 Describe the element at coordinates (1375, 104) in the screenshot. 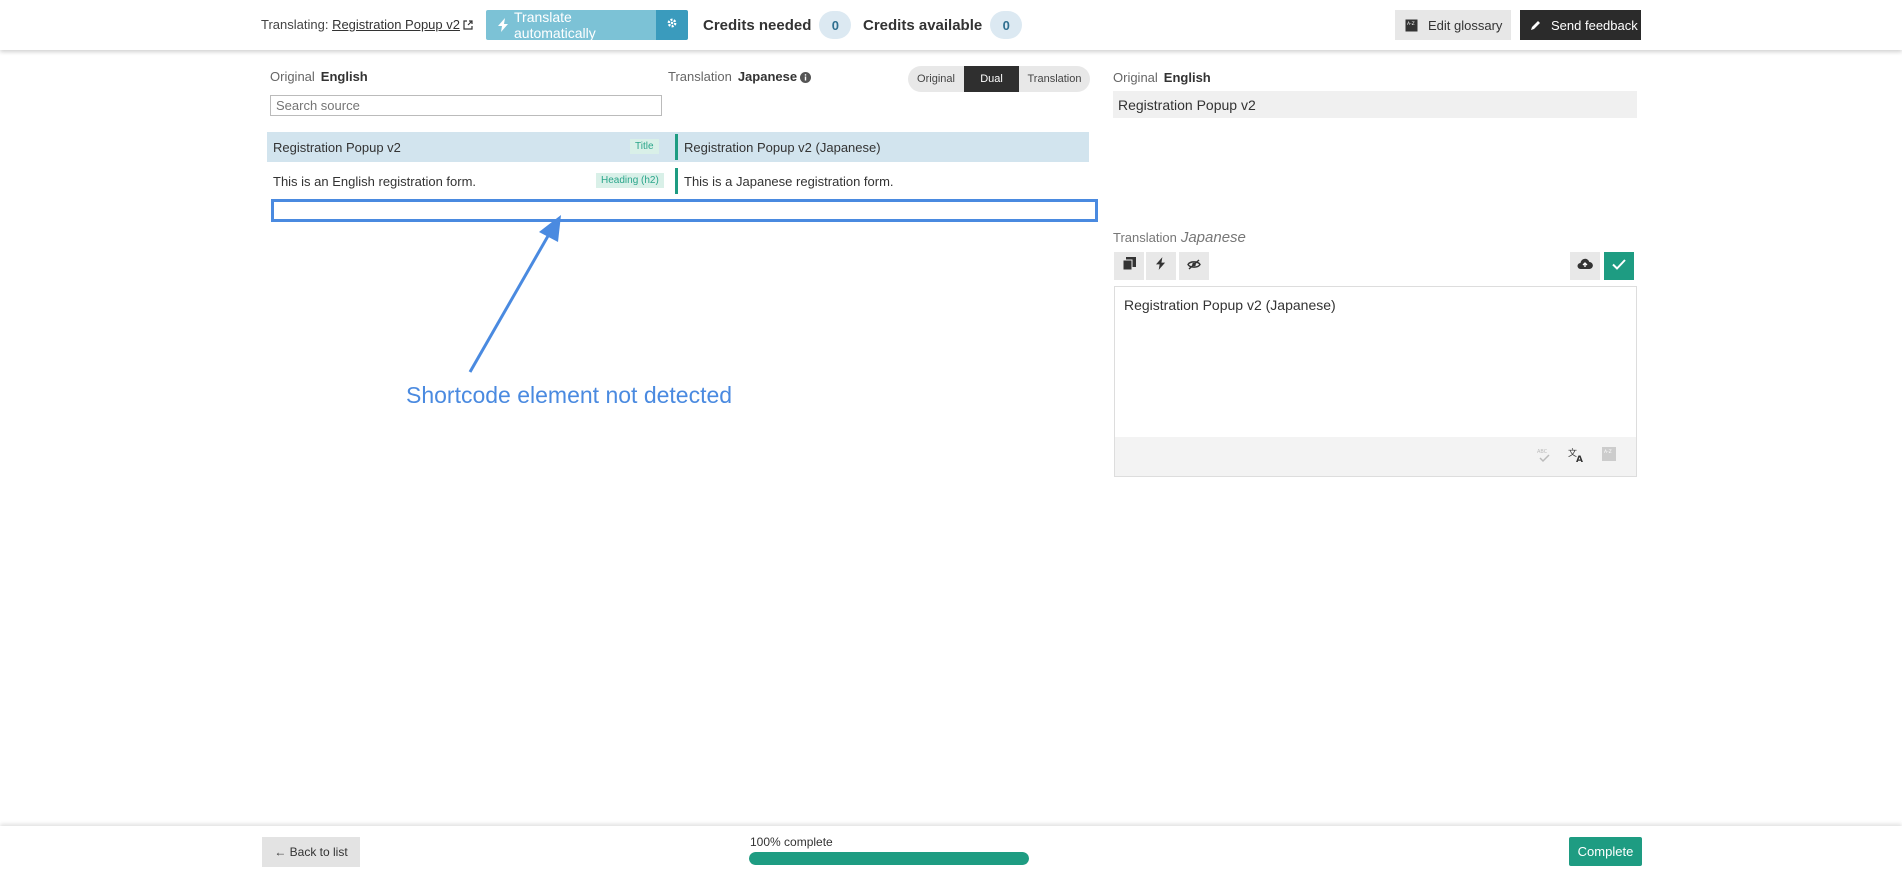

I see `original-text-display: Registration Popup v2` at that location.